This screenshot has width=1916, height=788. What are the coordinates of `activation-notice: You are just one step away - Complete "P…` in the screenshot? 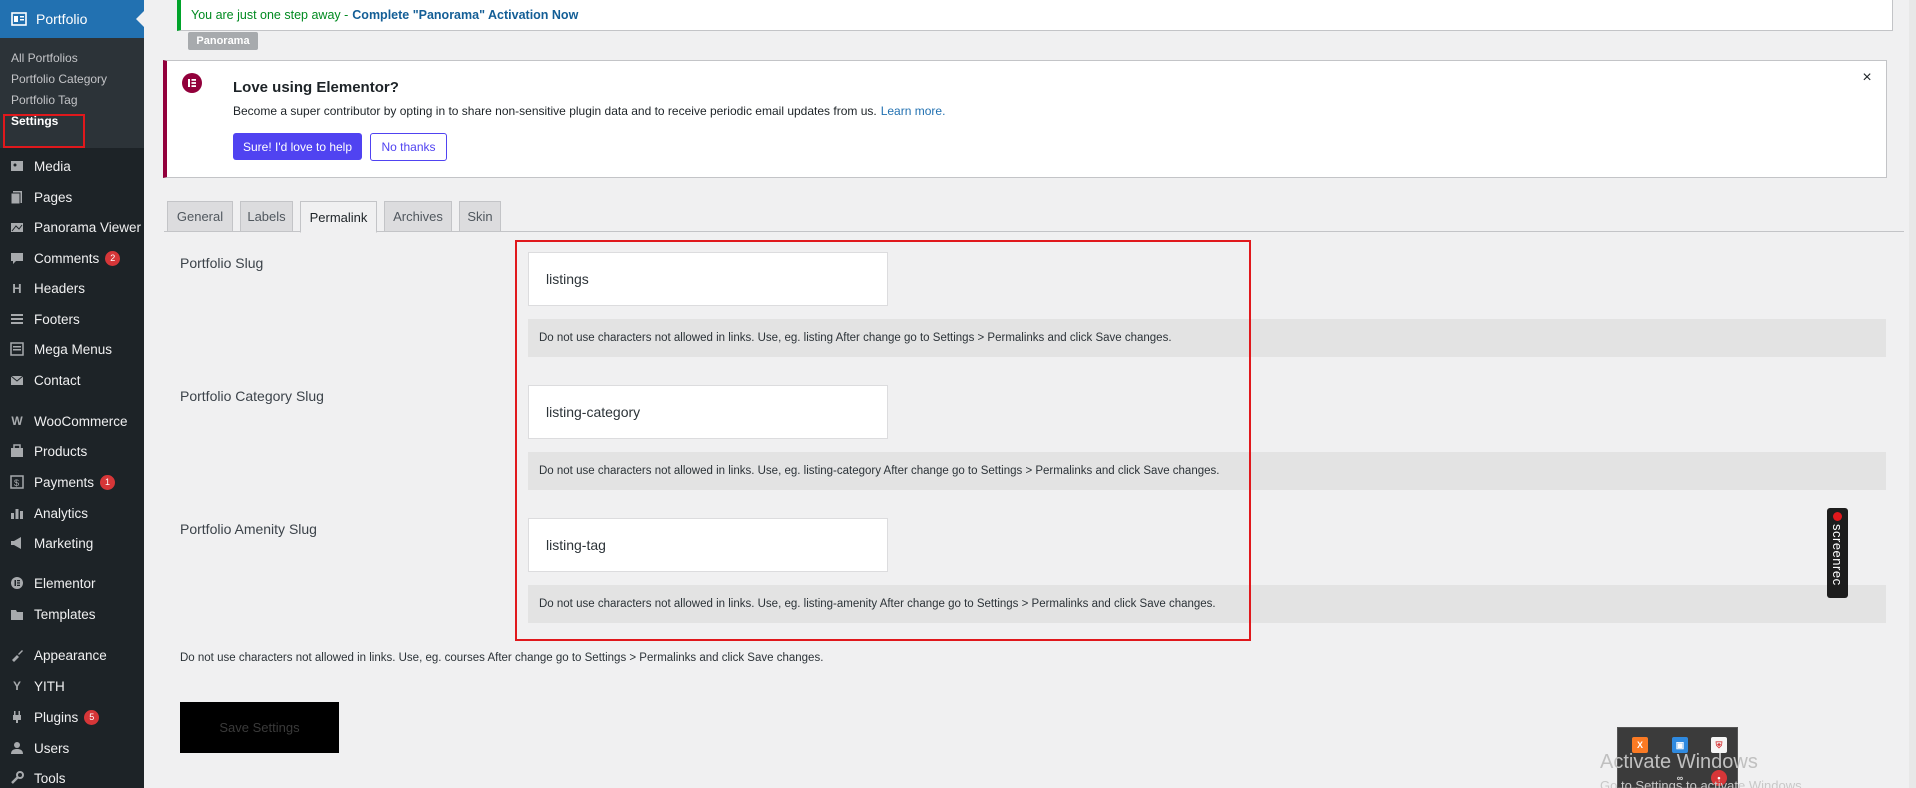 It's located at (1035, 15).